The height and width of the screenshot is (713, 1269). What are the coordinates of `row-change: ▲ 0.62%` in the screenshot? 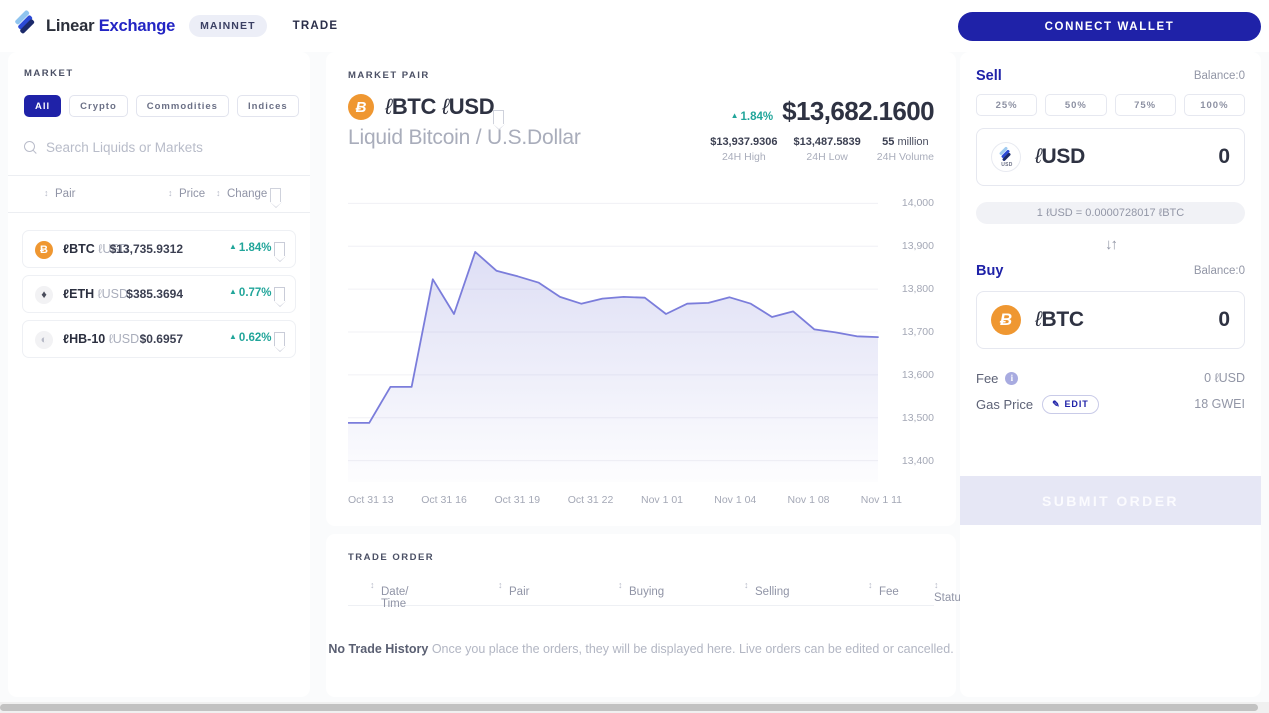 It's located at (250, 338).